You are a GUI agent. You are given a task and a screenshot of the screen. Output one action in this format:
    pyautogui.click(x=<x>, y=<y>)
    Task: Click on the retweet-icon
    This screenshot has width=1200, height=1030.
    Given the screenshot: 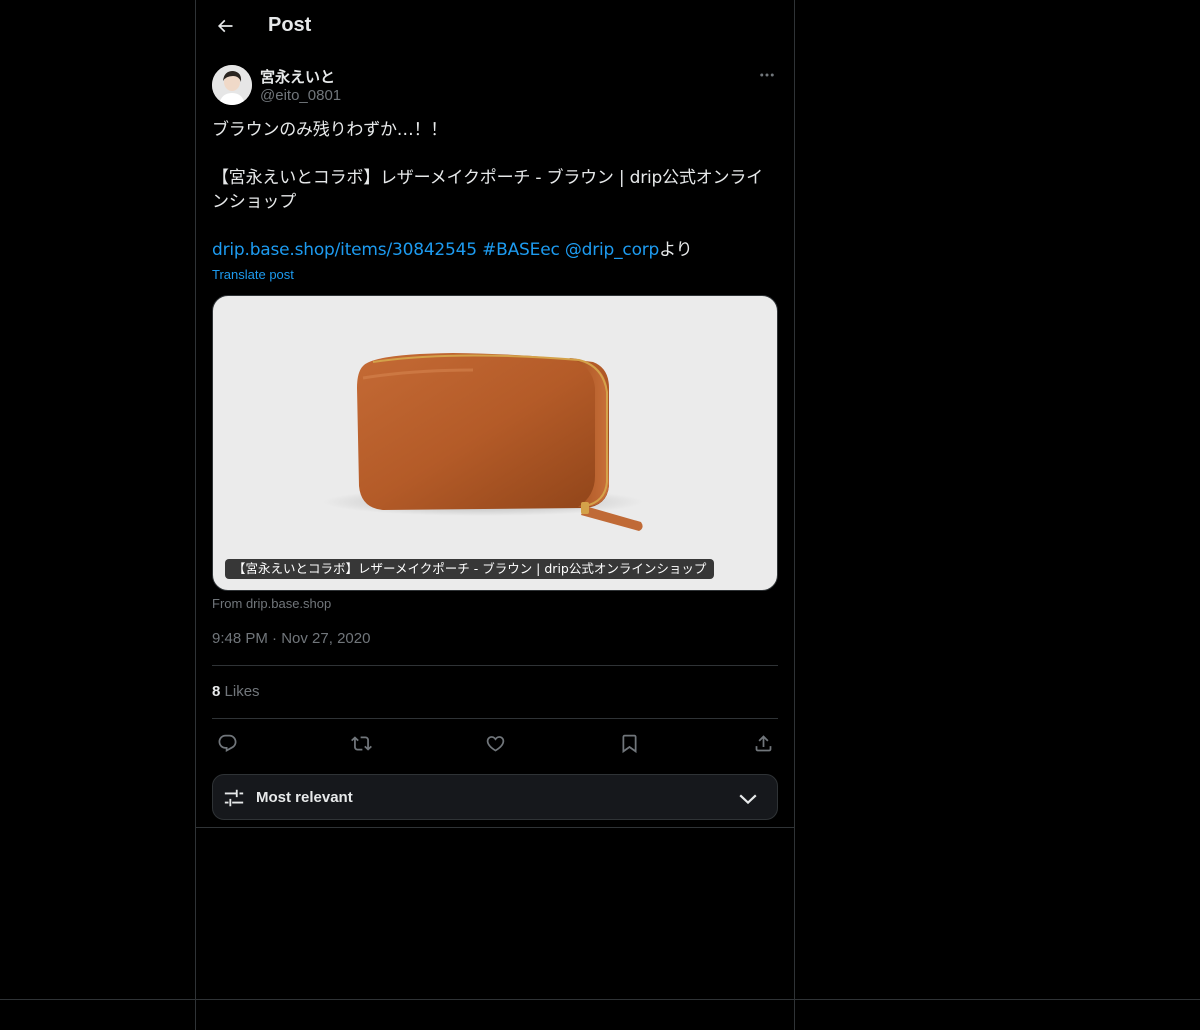 What is the action you would take?
    pyautogui.click(x=361, y=743)
    